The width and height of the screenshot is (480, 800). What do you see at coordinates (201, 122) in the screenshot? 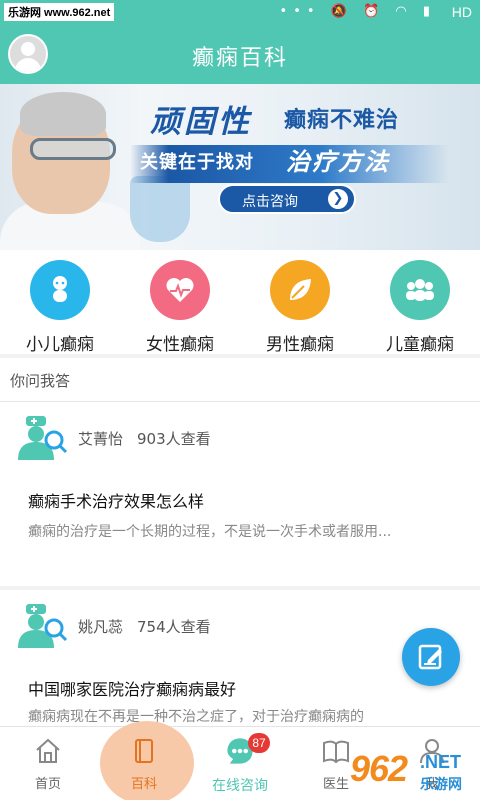
I see `banner-headline-big: 顽固性` at bounding box center [201, 122].